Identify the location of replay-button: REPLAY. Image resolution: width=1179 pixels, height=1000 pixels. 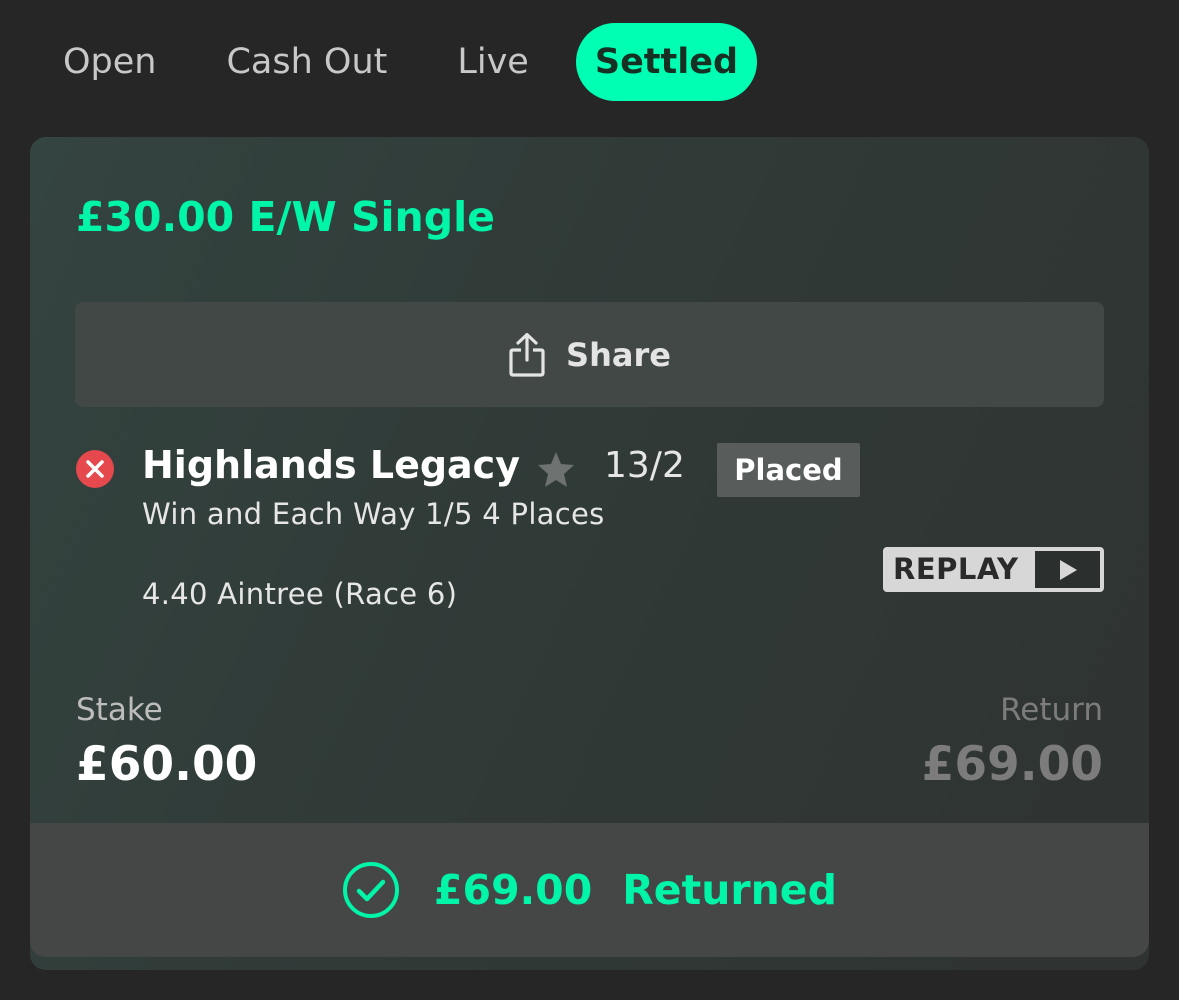
(993, 569).